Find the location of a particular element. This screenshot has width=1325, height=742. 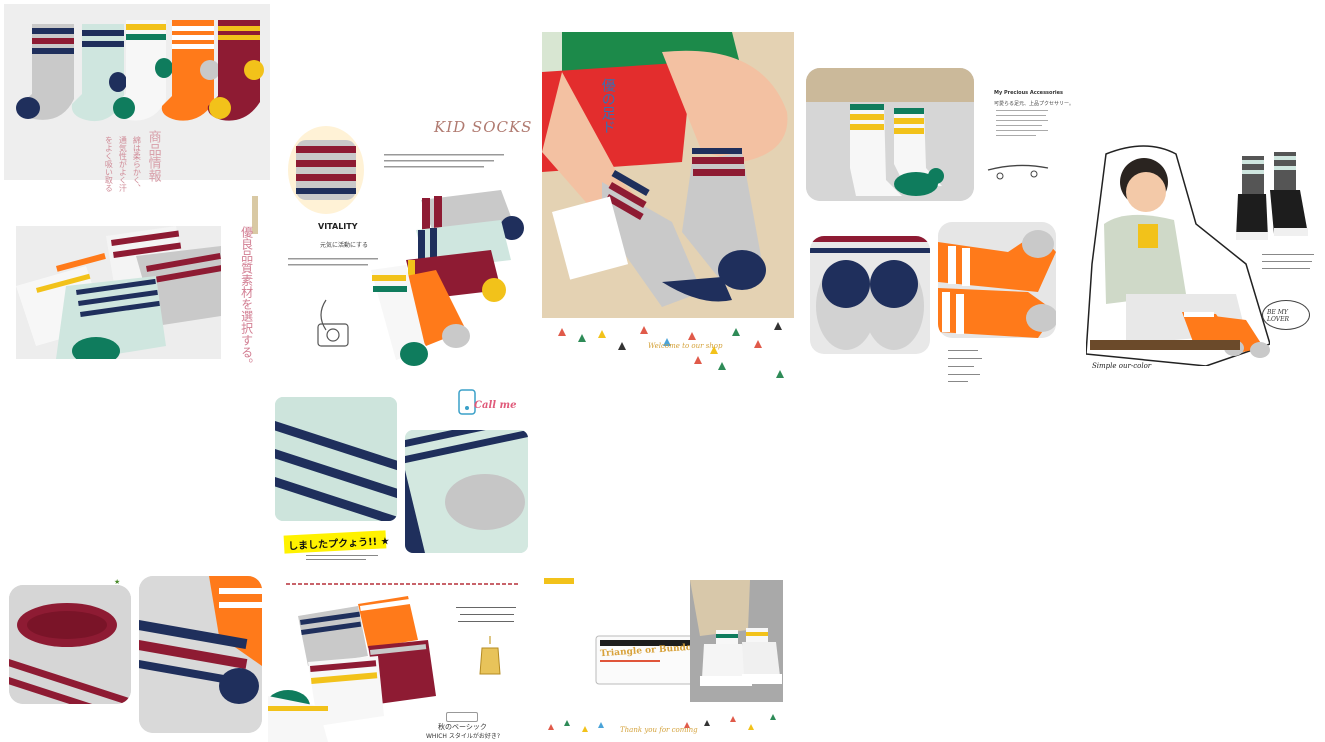

confetti-triangles is located at coordinates (671, 350).